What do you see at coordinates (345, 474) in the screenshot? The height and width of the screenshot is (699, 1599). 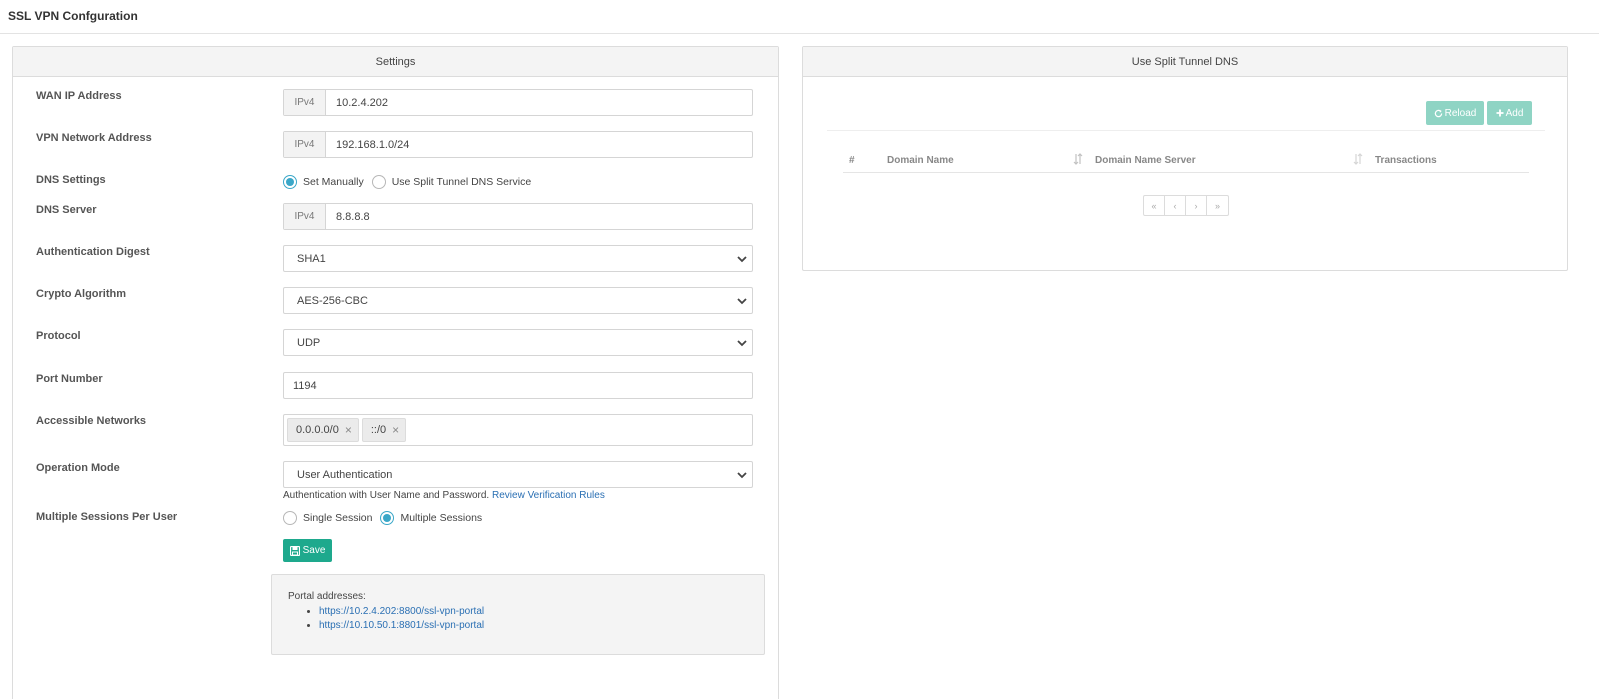 I see `operation-mode-value: User Authentication` at bounding box center [345, 474].